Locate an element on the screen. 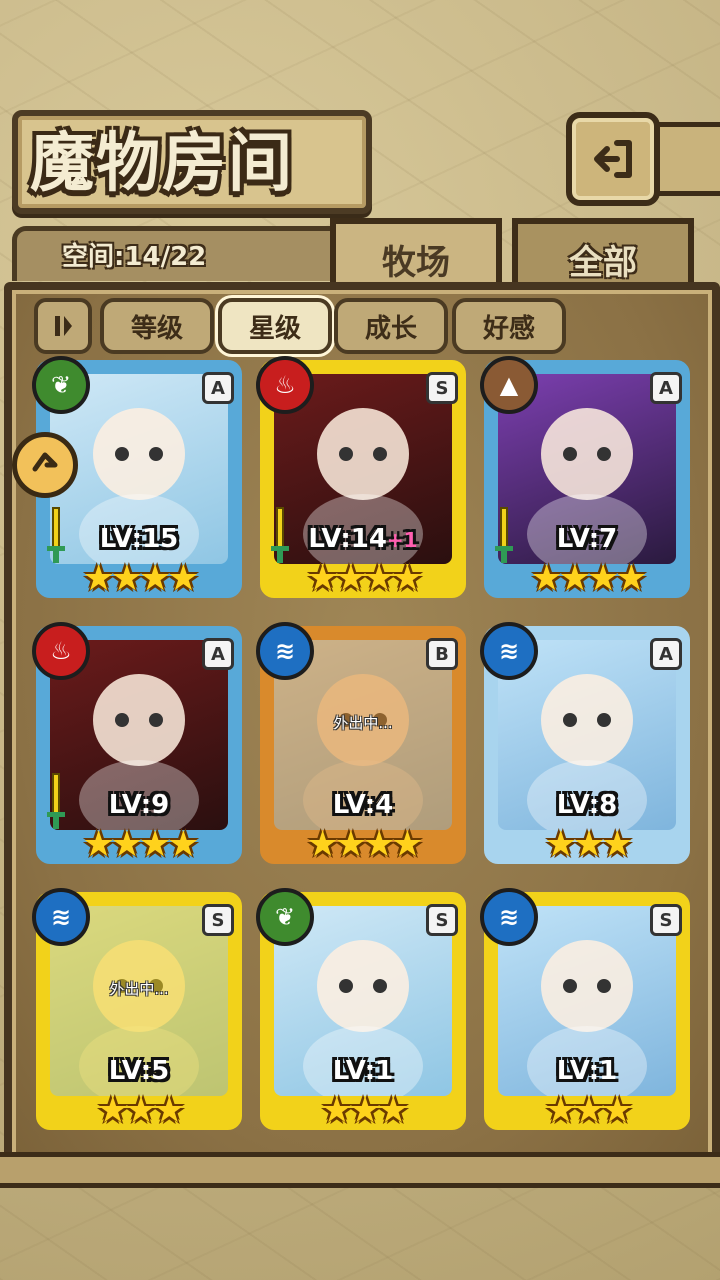 The width and height of the screenshot is (720, 1280). space-counter: 空间:14/22 is located at coordinates (134, 257).